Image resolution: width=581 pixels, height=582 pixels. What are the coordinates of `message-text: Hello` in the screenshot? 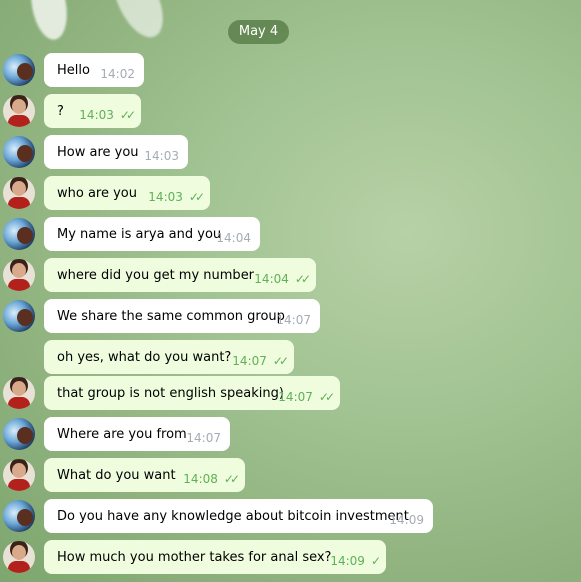 It's located at (73, 70).